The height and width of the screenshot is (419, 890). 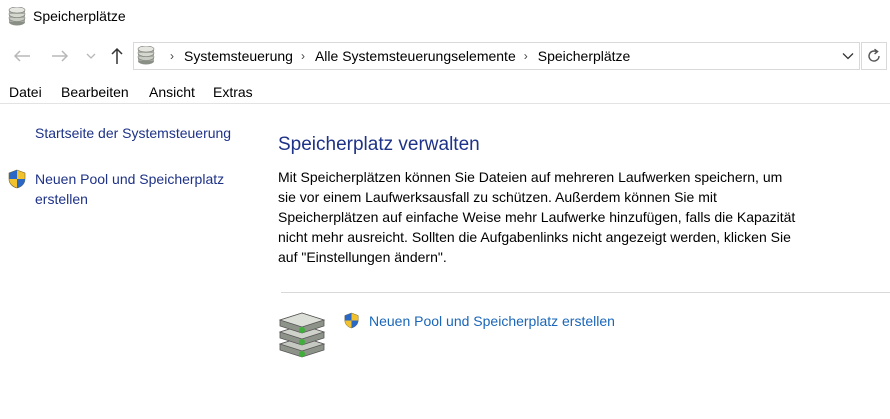 I want to click on new-pool-task-link: Neuen Pool und Speicherplatz erstellen, so click(x=492, y=321).